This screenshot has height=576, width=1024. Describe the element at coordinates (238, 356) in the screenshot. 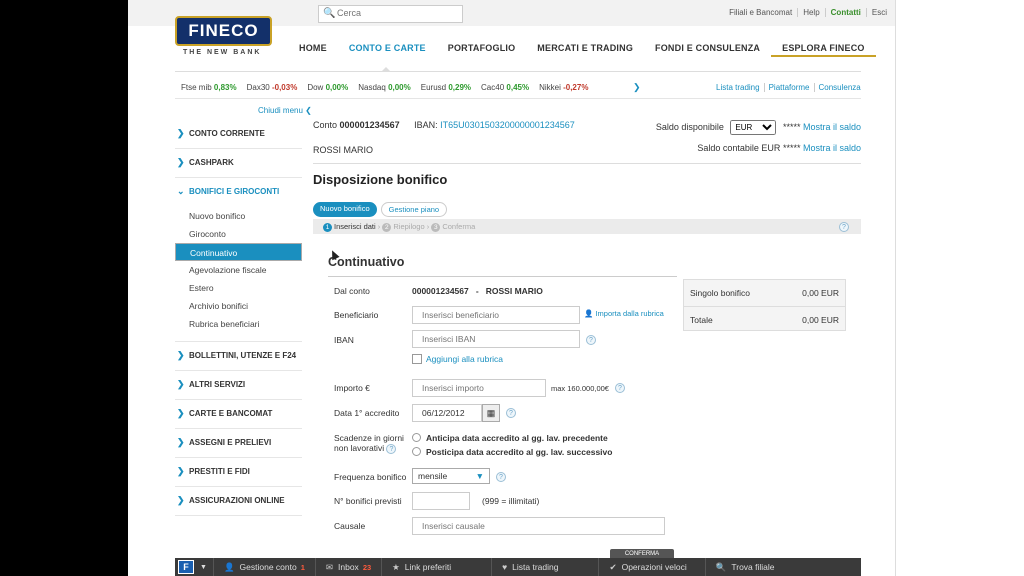

I see `sidebar-item-bollettini: ❯ BOLLETTINI, UTENZE E F24` at that location.